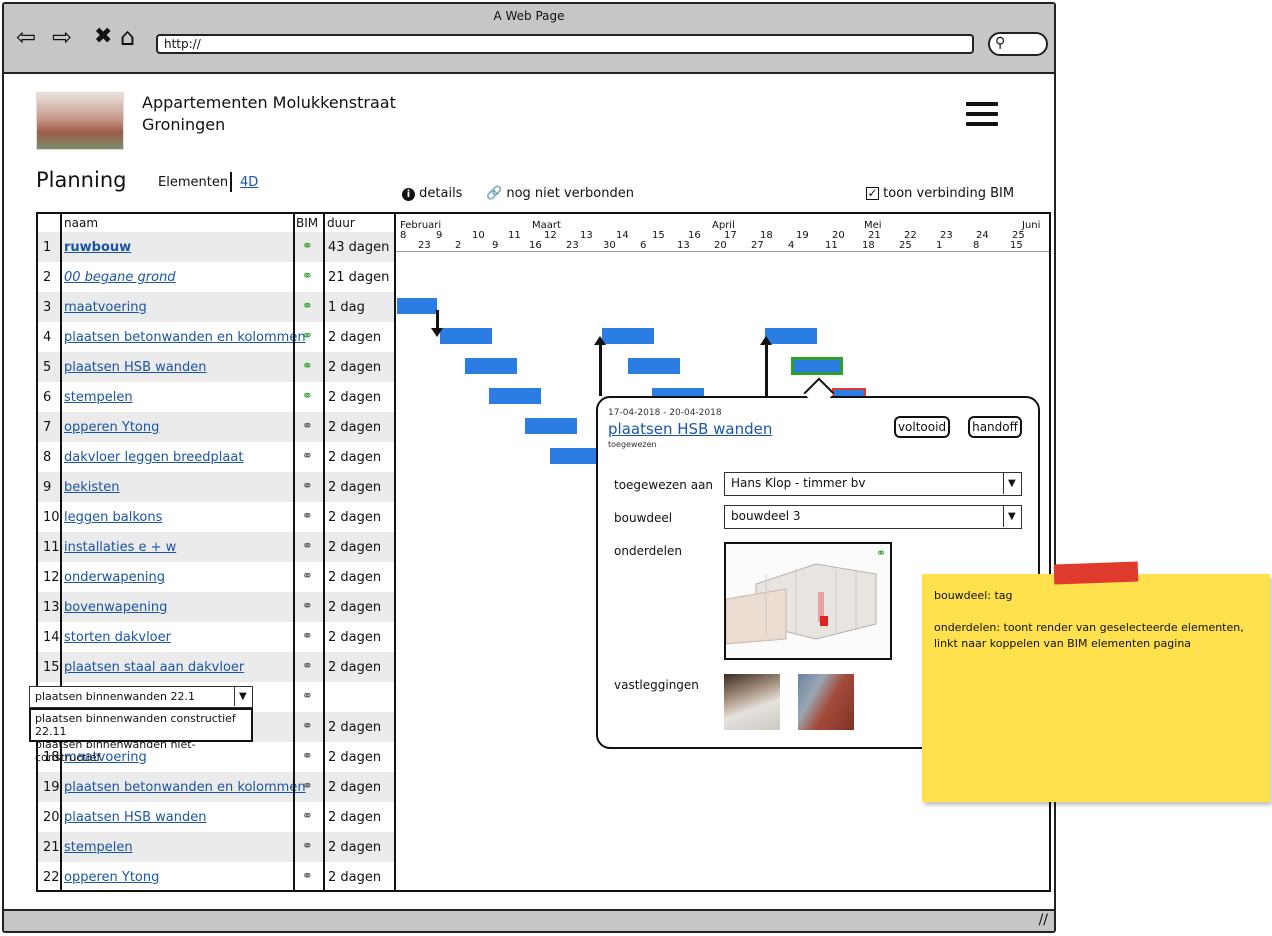  I want to click on table-row: 13 bovenwapening ⚭ 2 dagen, so click(216, 607).